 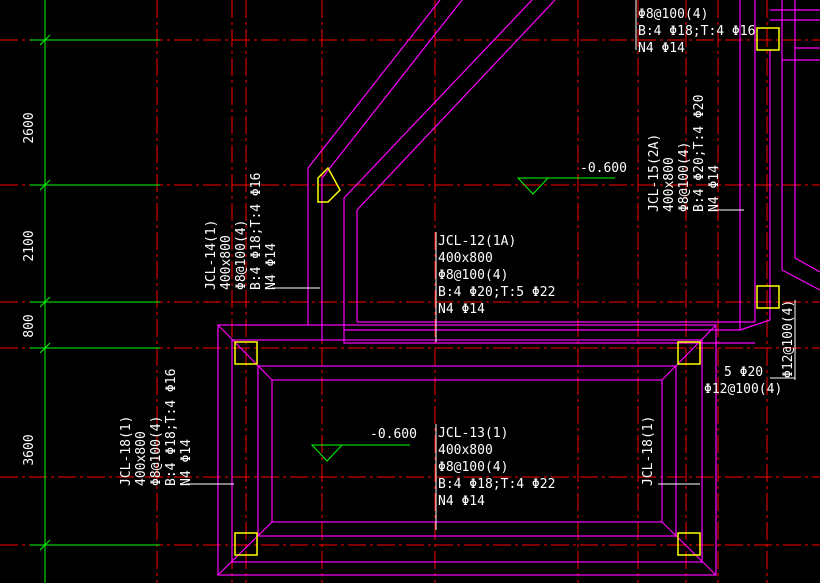 What do you see at coordinates (29, 325) in the screenshot?
I see `dimension-800: 800` at bounding box center [29, 325].